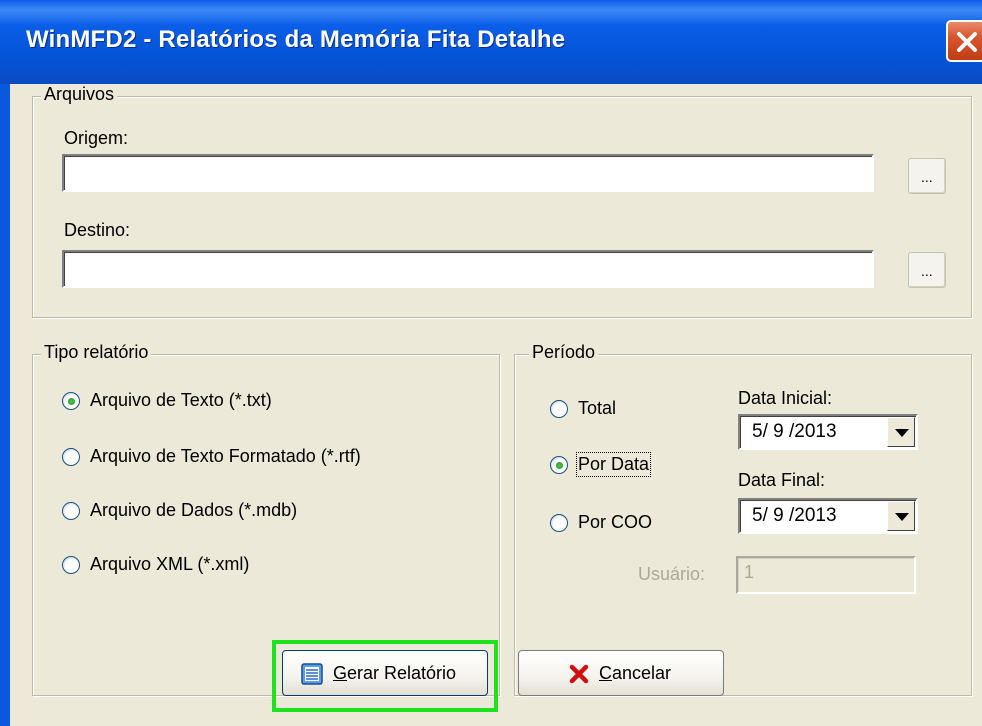 Image resolution: width=982 pixels, height=726 pixels. What do you see at coordinates (610, 410) in the screenshot?
I see `radio-total: Total` at bounding box center [610, 410].